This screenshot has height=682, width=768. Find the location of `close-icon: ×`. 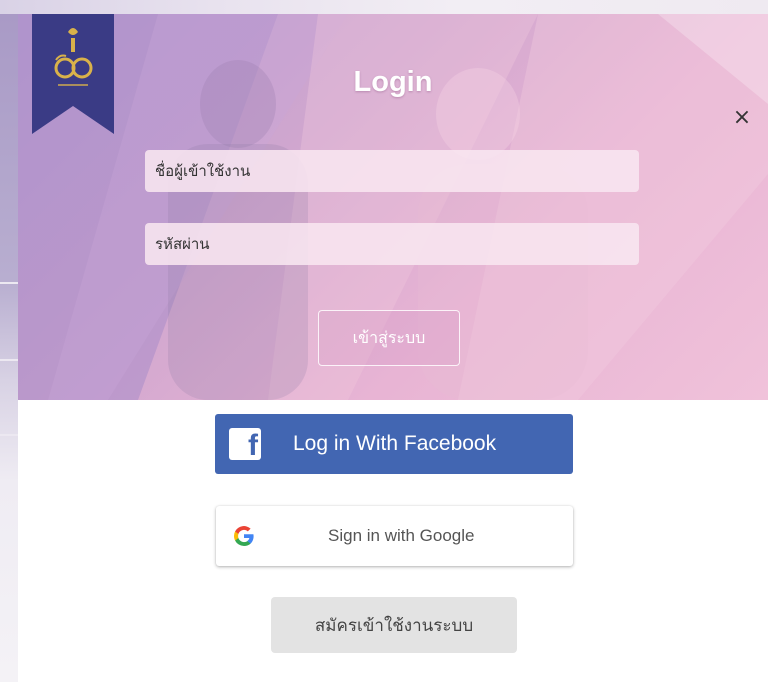

close-icon: × is located at coordinates (742, 118).